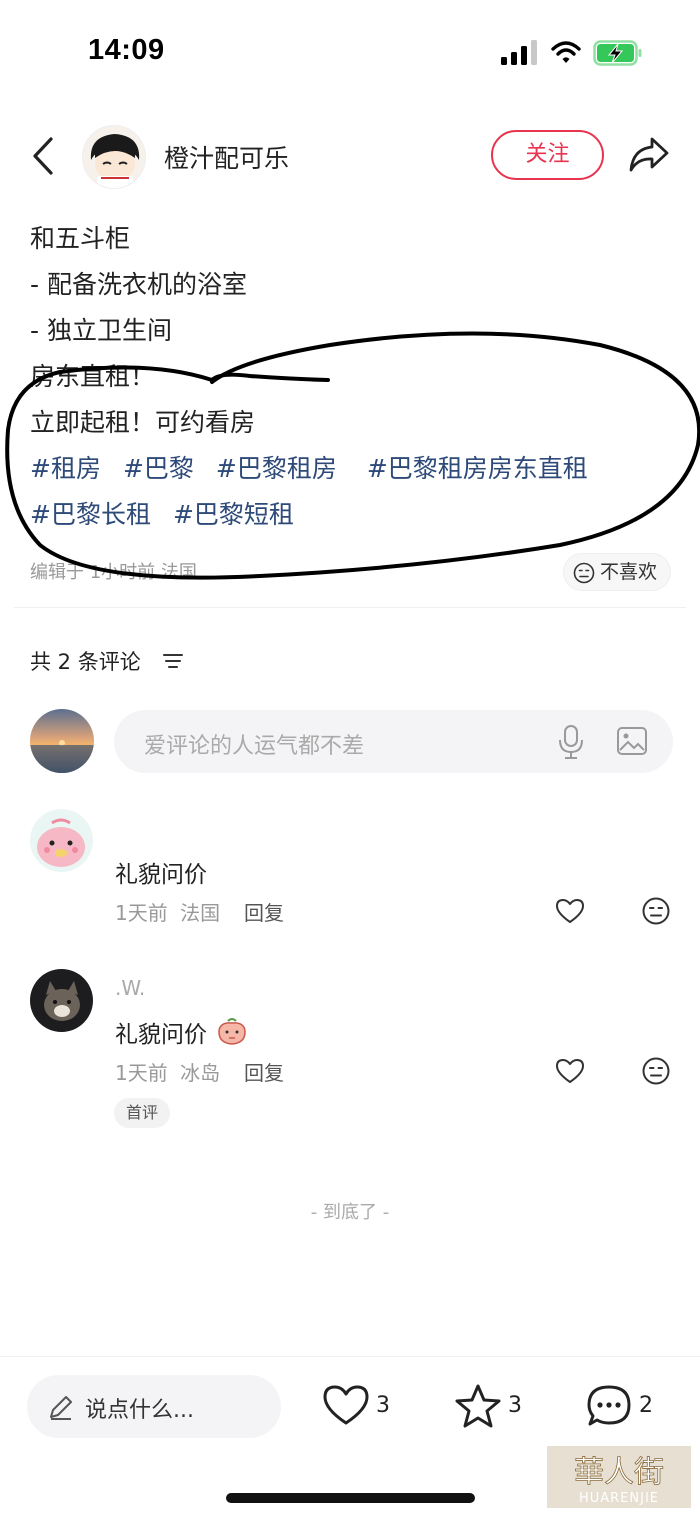 The image size is (700, 1516). I want to click on svg-text: 華人街, so click(619, 1472).